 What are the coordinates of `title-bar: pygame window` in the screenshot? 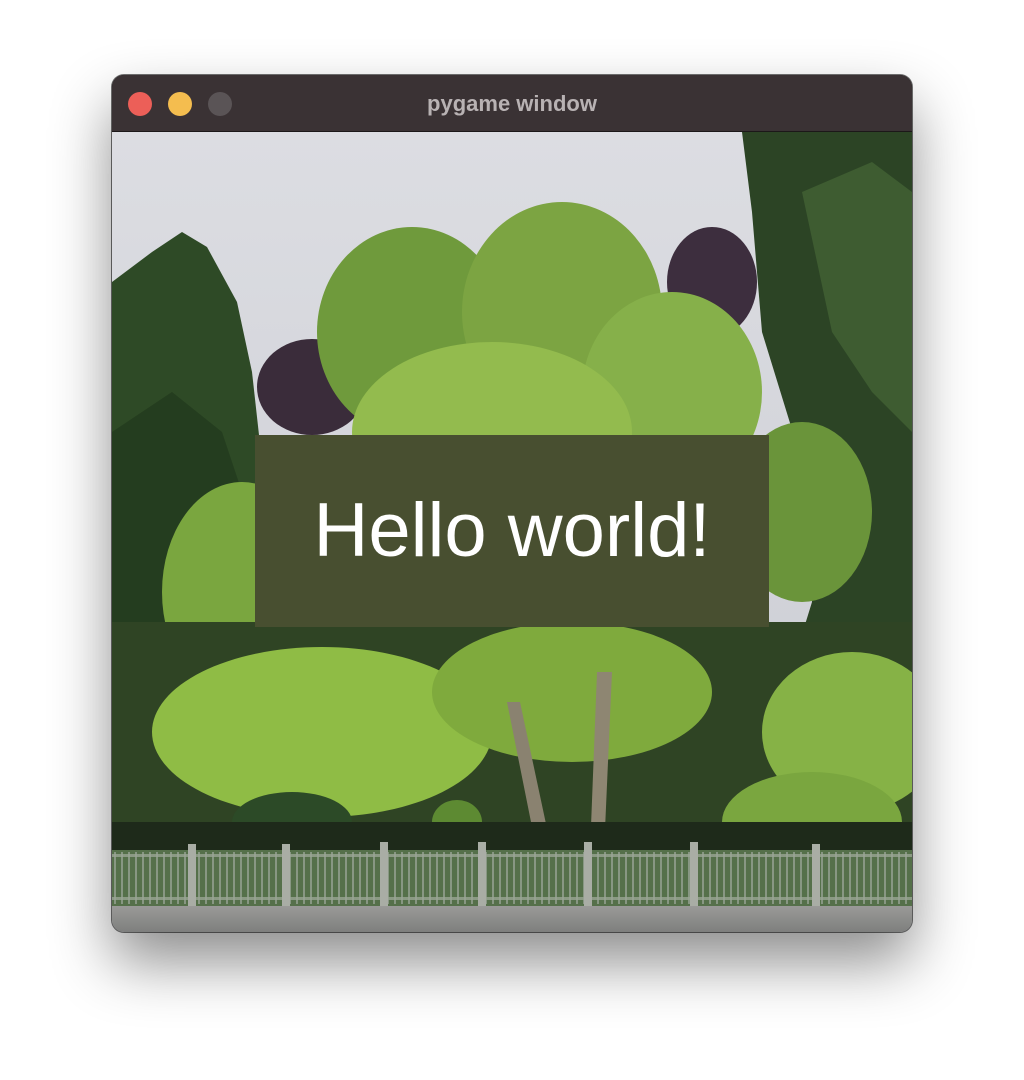 It's located at (512, 103).